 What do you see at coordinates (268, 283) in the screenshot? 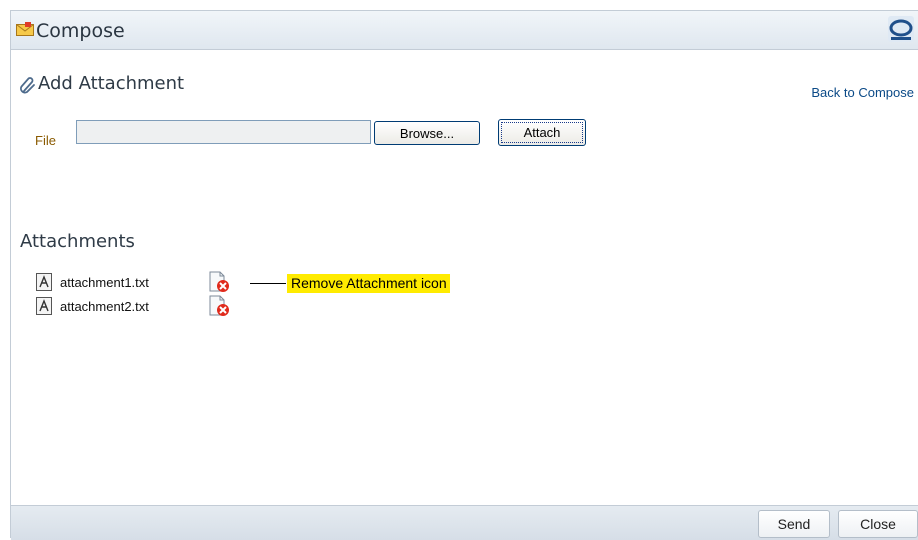
I see `callout-line` at bounding box center [268, 283].